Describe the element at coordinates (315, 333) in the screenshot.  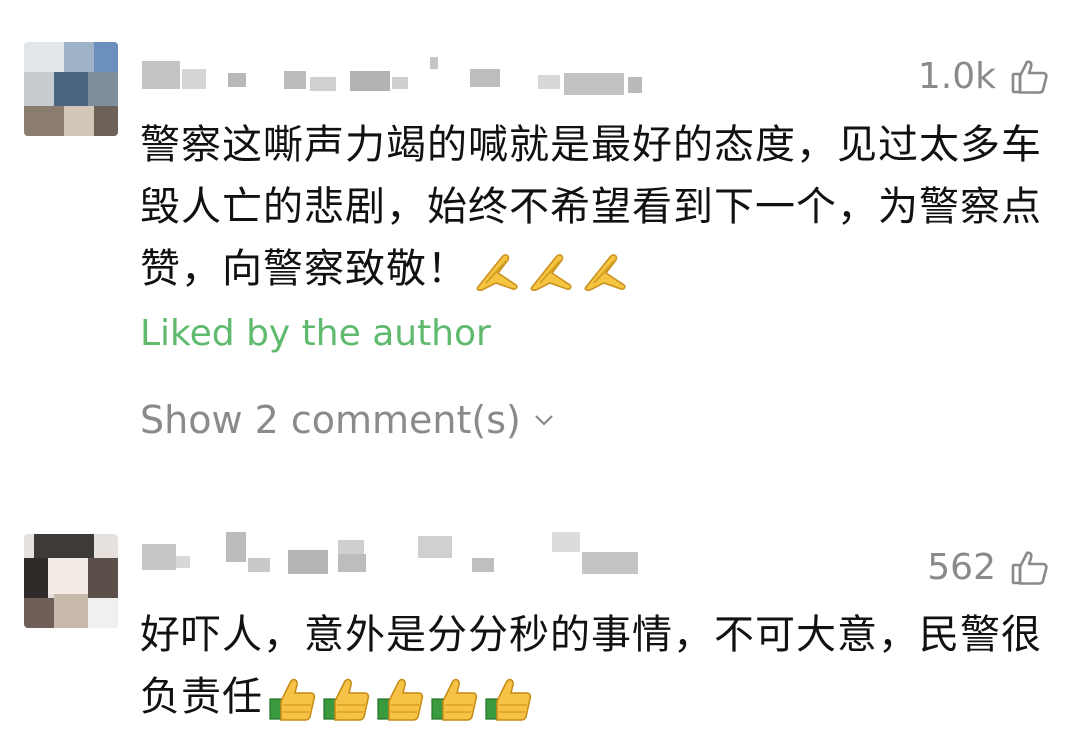
I see `liked-by-author-label: Liked by the author` at that location.